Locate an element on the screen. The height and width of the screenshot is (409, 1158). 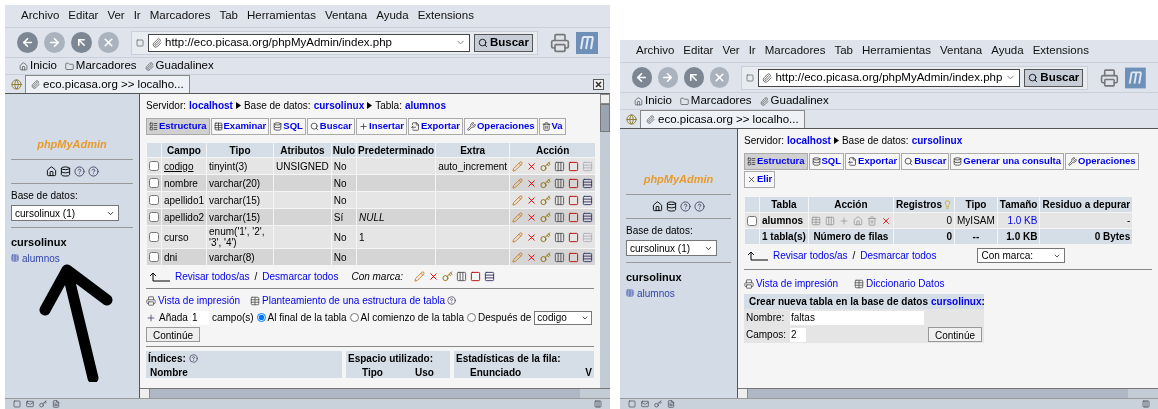
after-field-select: codigo is located at coordinates (563, 317).